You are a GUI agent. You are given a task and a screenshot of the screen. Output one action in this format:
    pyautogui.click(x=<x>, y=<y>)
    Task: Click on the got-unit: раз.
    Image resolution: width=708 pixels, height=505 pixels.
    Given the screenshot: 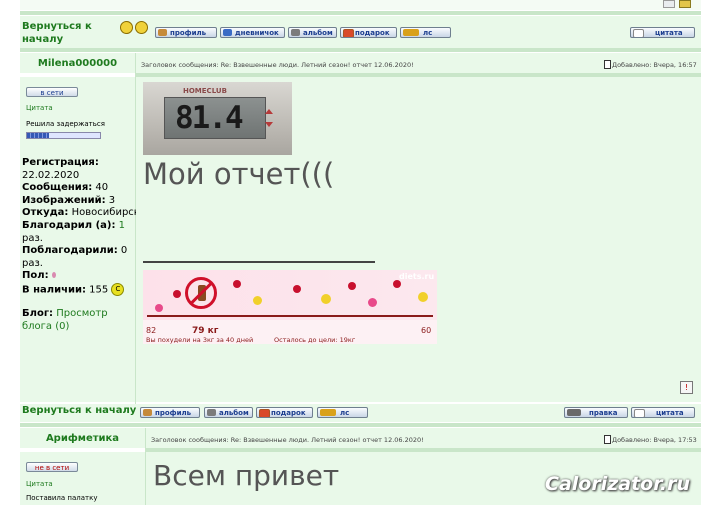 What is the action you would take?
    pyautogui.click(x=32, y=263)
    